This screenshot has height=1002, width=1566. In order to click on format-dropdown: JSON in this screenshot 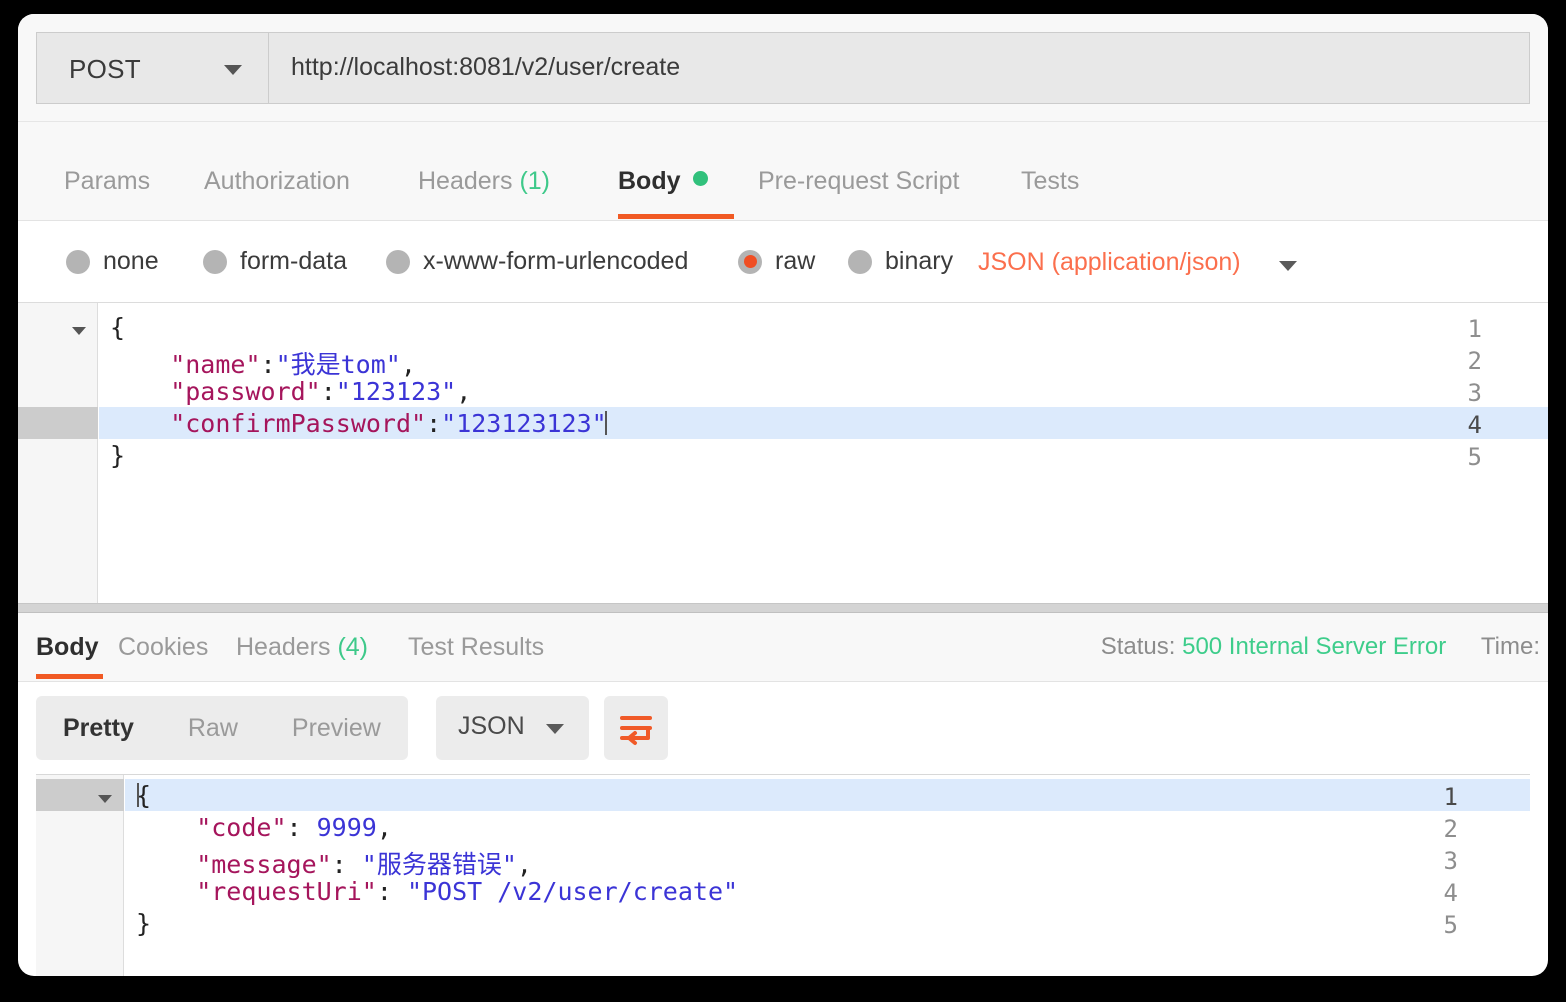, I will do `click(512, 728)`.